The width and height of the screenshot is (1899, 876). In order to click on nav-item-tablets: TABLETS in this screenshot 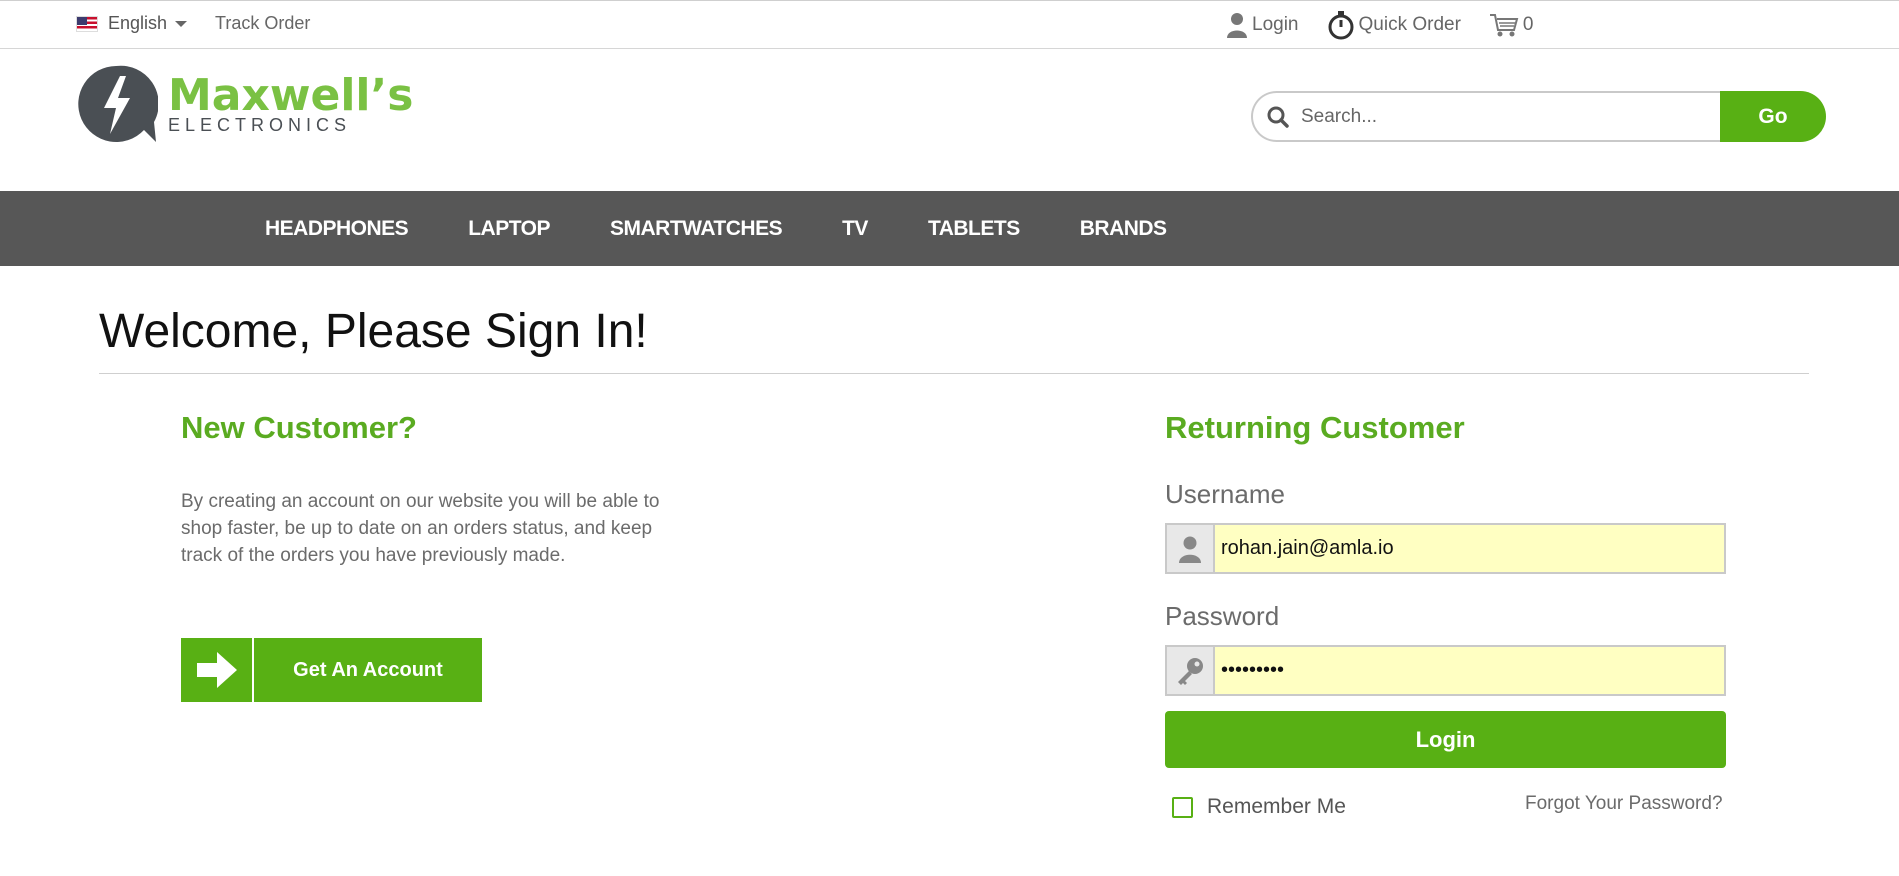, I will do `click(974, 229)`.